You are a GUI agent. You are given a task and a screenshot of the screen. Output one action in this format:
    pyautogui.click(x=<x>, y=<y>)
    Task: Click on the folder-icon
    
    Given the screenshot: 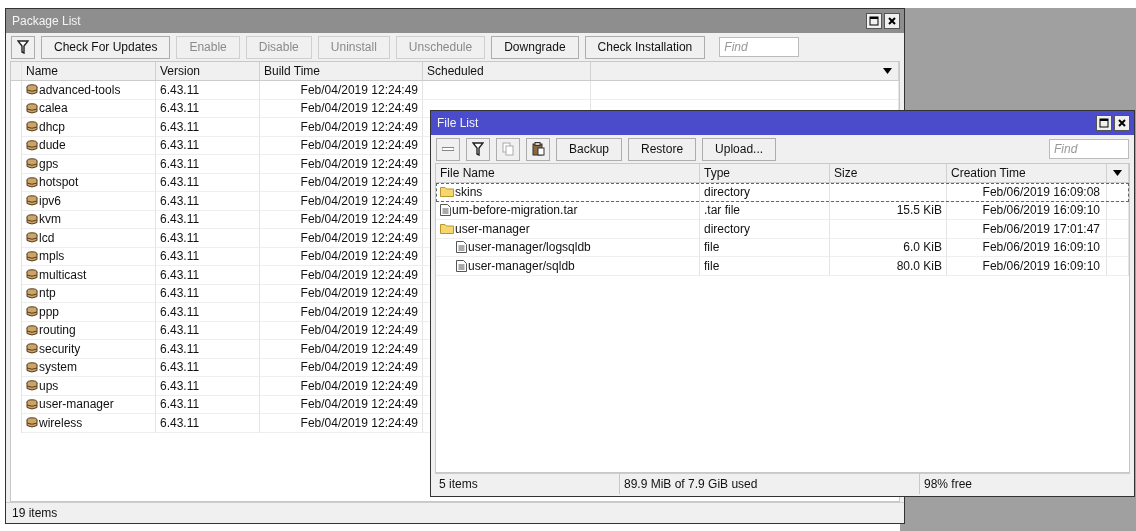 What is the action you would take?
    pyautogui.click(x=447, y=229)
    